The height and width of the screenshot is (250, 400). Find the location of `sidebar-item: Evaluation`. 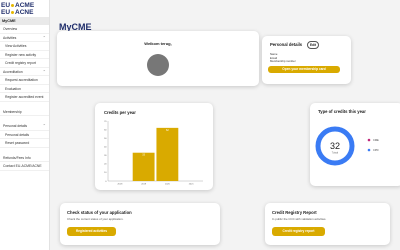

sidebar-item: Evaluation is located at coordinates (24, 89).